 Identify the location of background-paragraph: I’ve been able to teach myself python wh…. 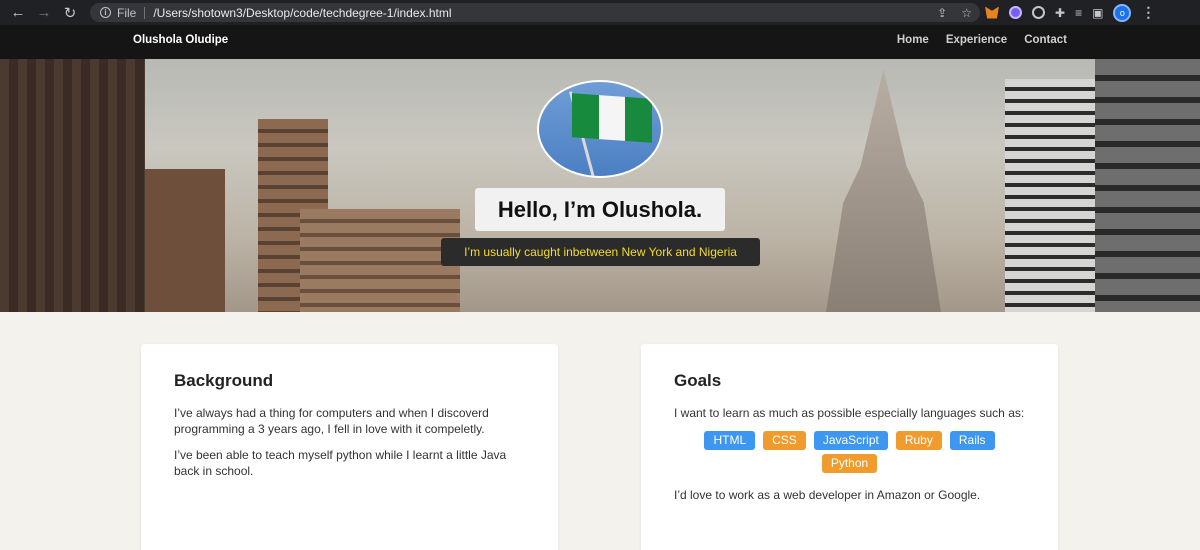
(340, 463).